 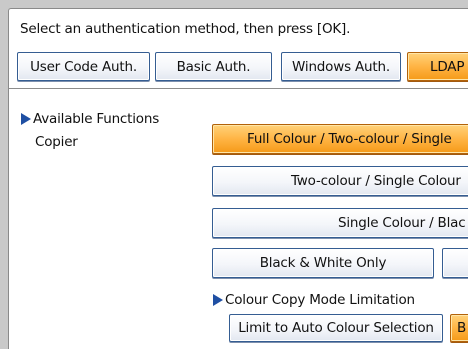 I want to click on full-colour-option-button: Full Colour / Two-colour / Single, so click(x=340, y=139).